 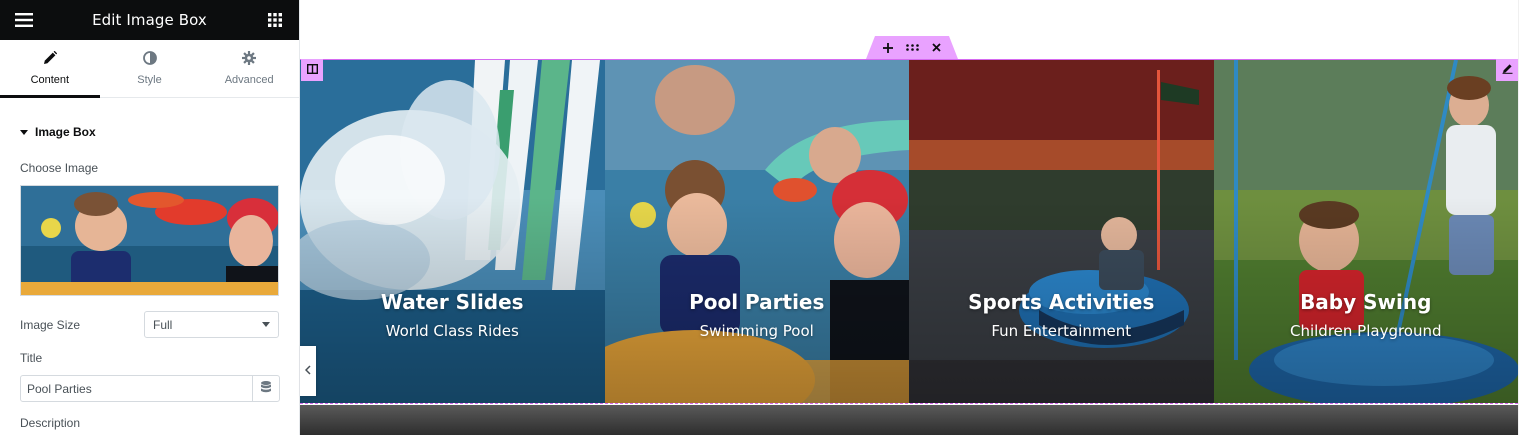 I want to click on contrast-icon, so click(x=149, y=59).